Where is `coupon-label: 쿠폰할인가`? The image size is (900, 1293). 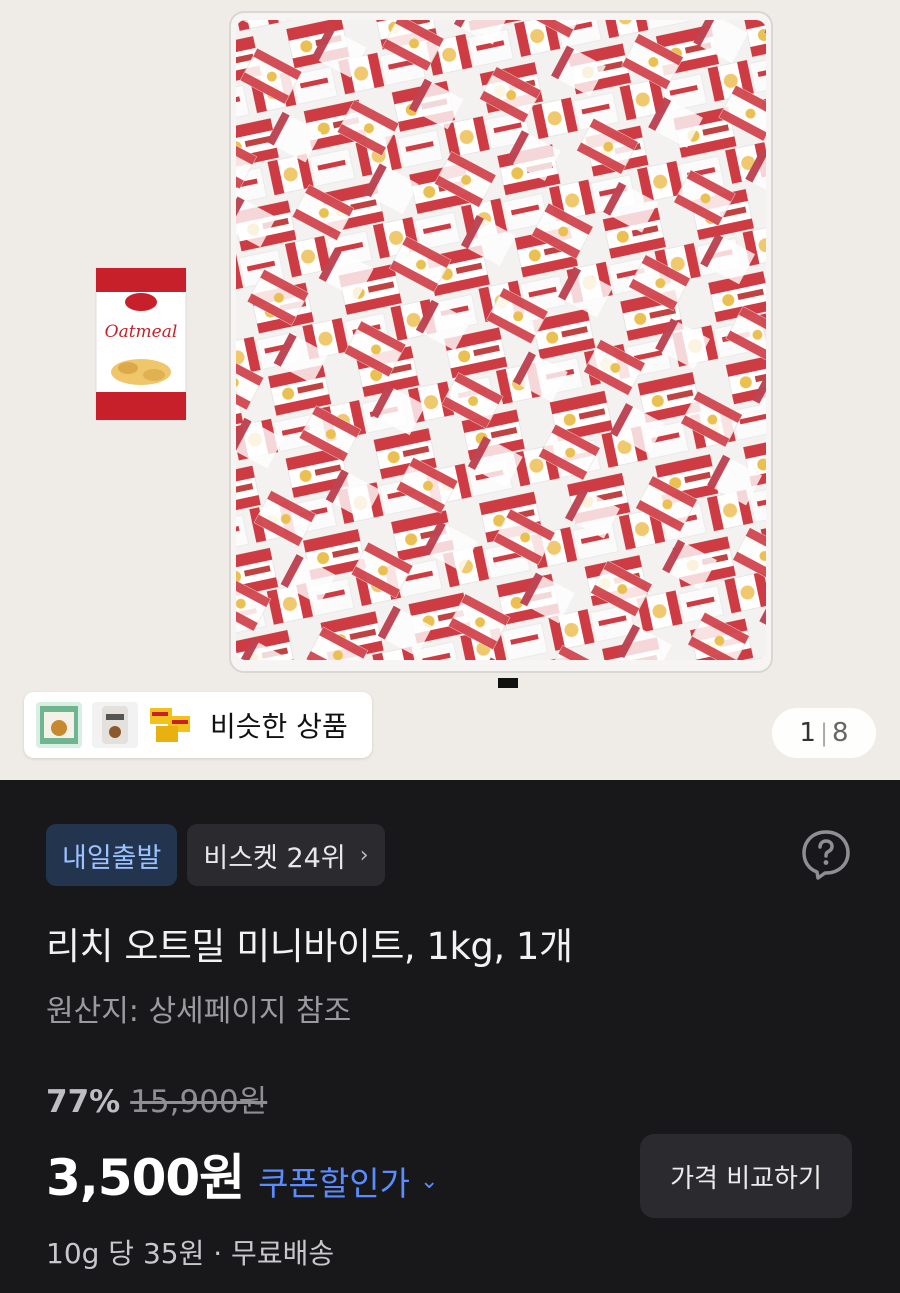
coupon-label: 쿠폰할인가 is located at coordinates (334, 1183).